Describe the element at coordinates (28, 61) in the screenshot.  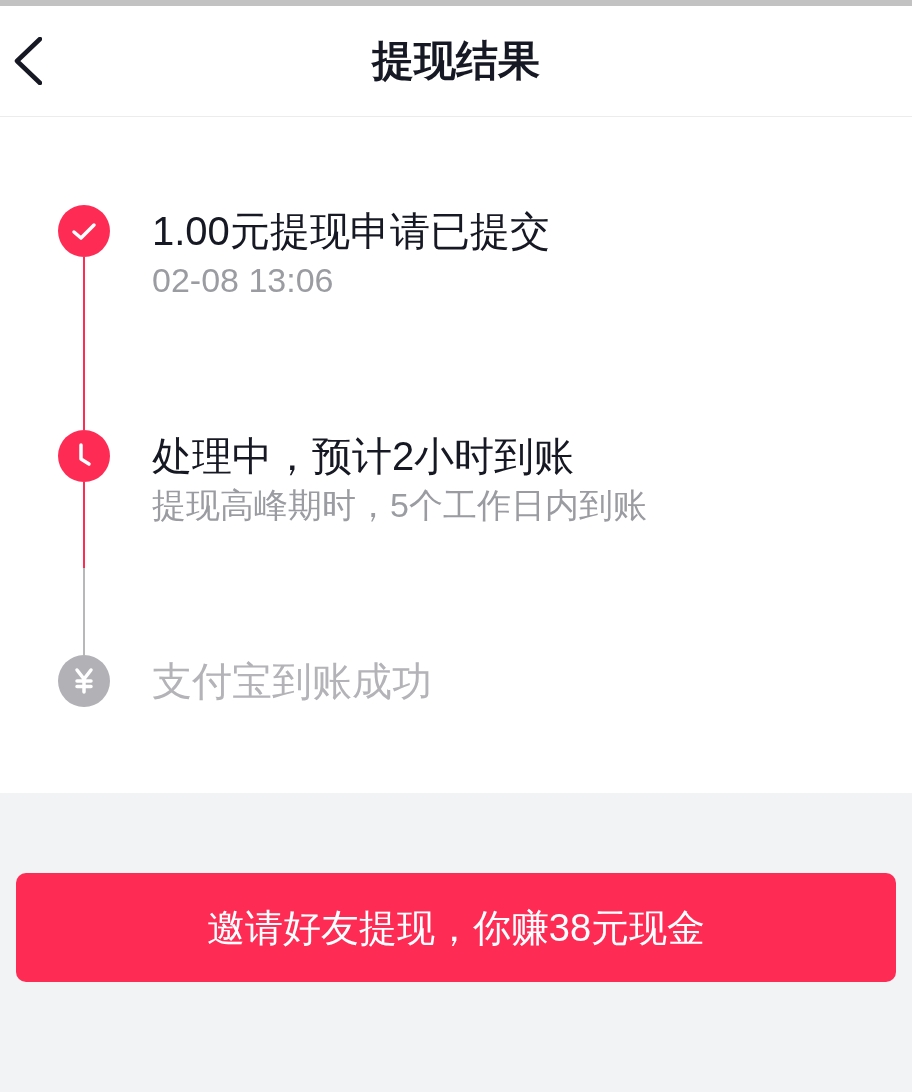
I see `back-icon` at that location.